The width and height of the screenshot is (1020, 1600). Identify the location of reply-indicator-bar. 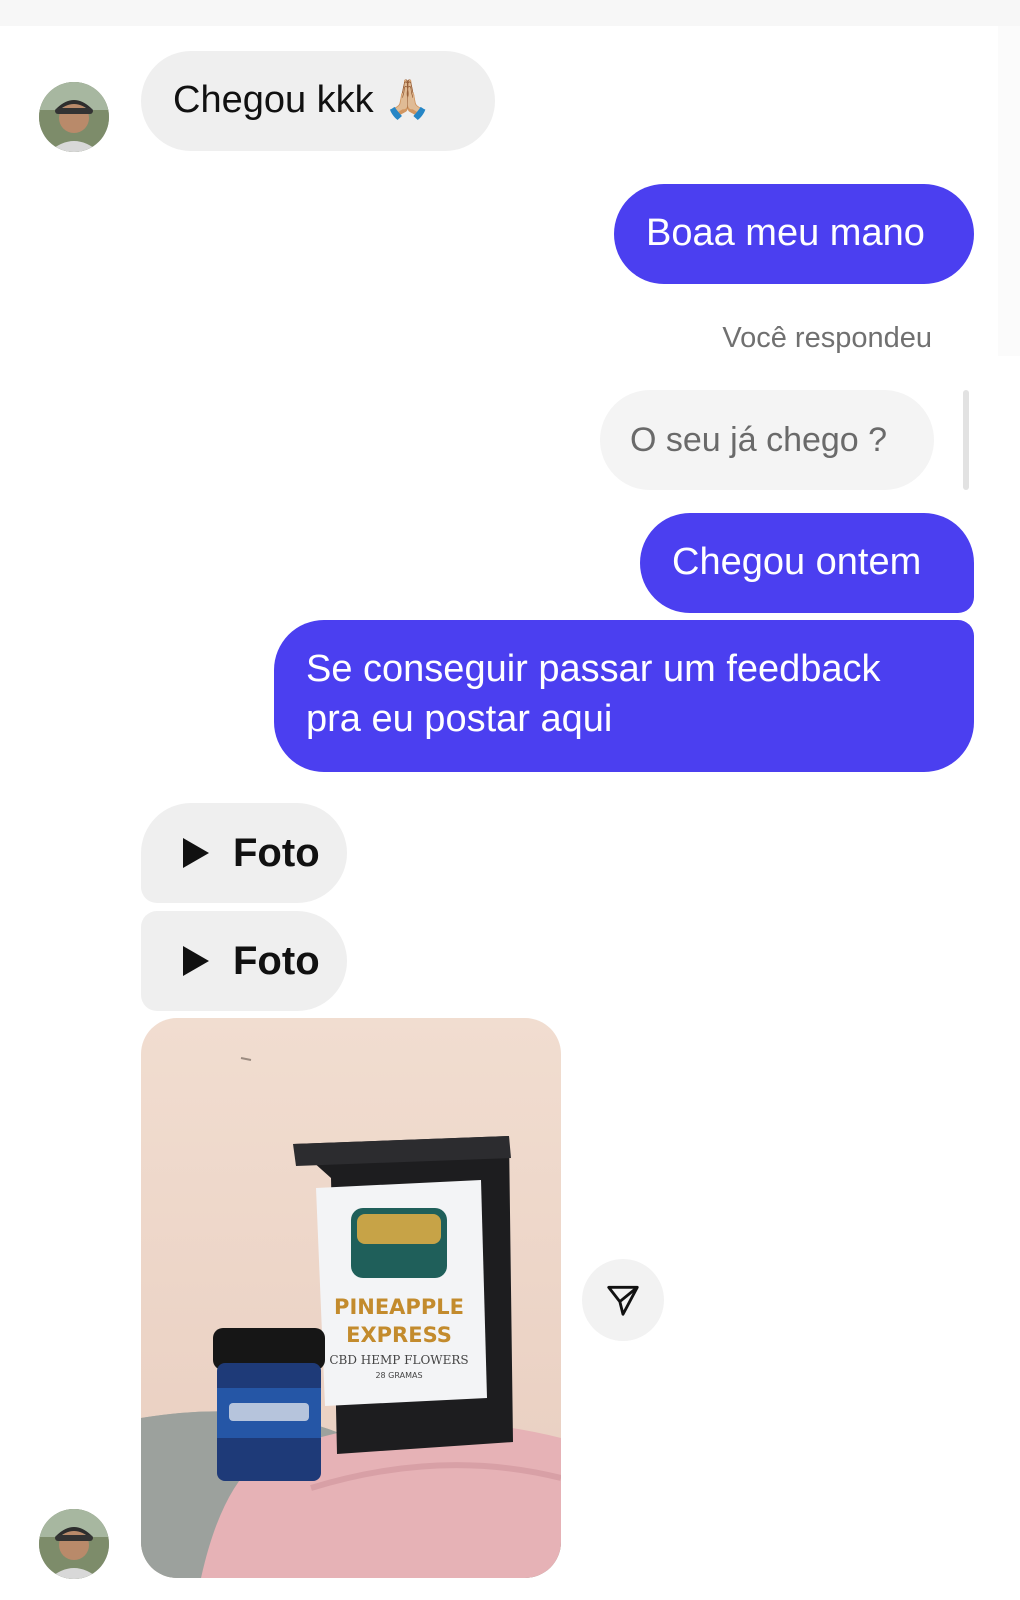
(966, 440).